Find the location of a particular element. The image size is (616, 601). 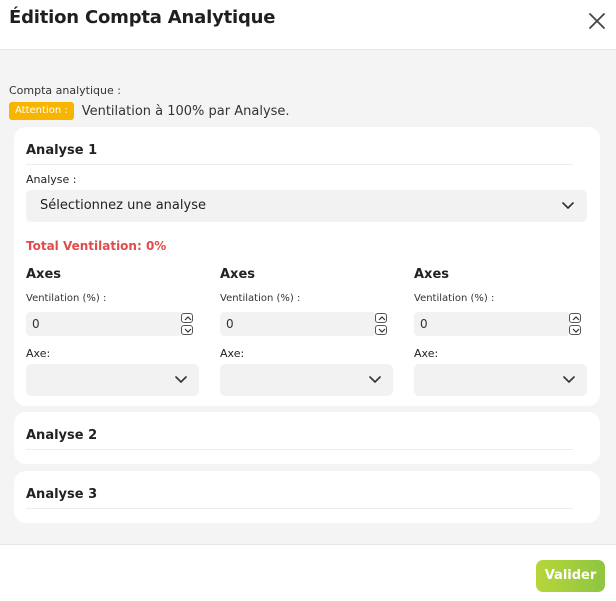

axes-column-1: Axes Ventilation (%) : 0 Axe: is located at coordinates (112, 332).